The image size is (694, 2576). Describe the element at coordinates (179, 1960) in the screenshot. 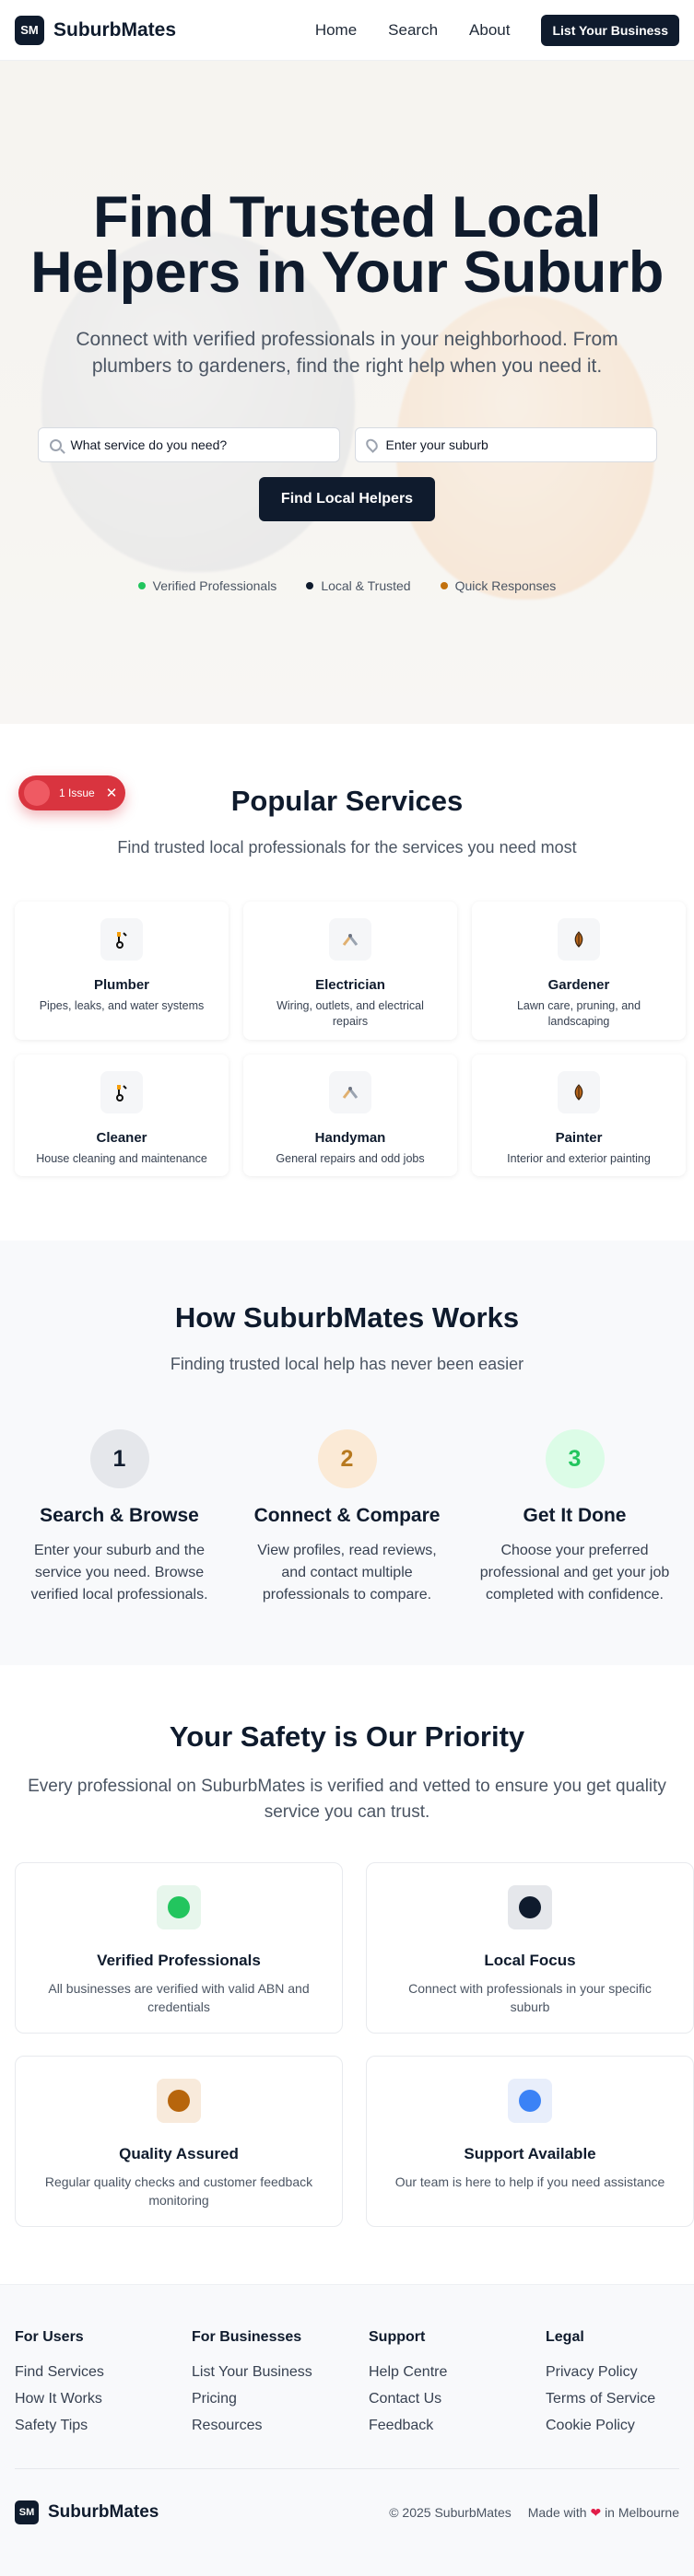

I see `safety-card-title: Verified Professionals` at that location.